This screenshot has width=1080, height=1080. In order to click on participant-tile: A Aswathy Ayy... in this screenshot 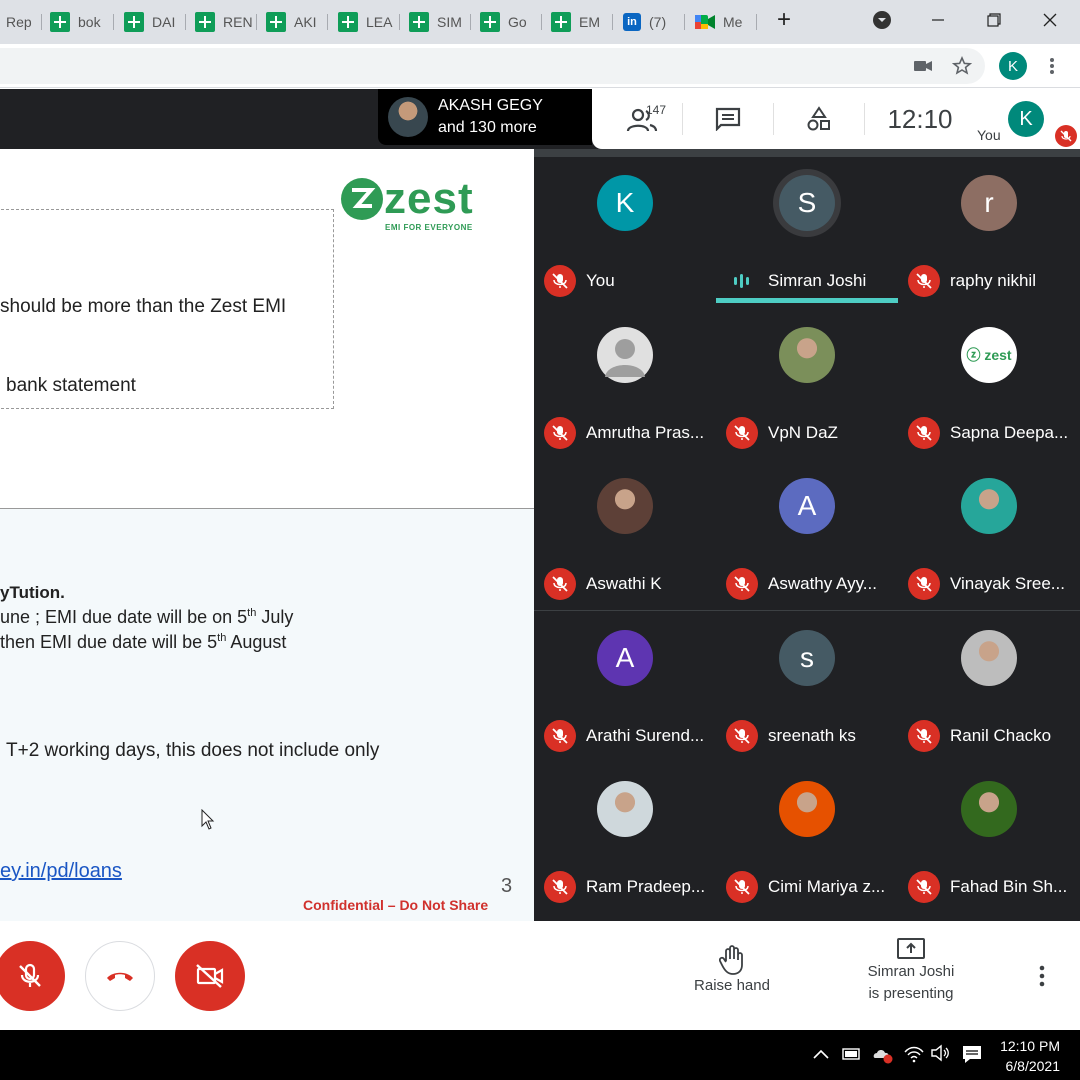, I will do `click(807, 528)`.